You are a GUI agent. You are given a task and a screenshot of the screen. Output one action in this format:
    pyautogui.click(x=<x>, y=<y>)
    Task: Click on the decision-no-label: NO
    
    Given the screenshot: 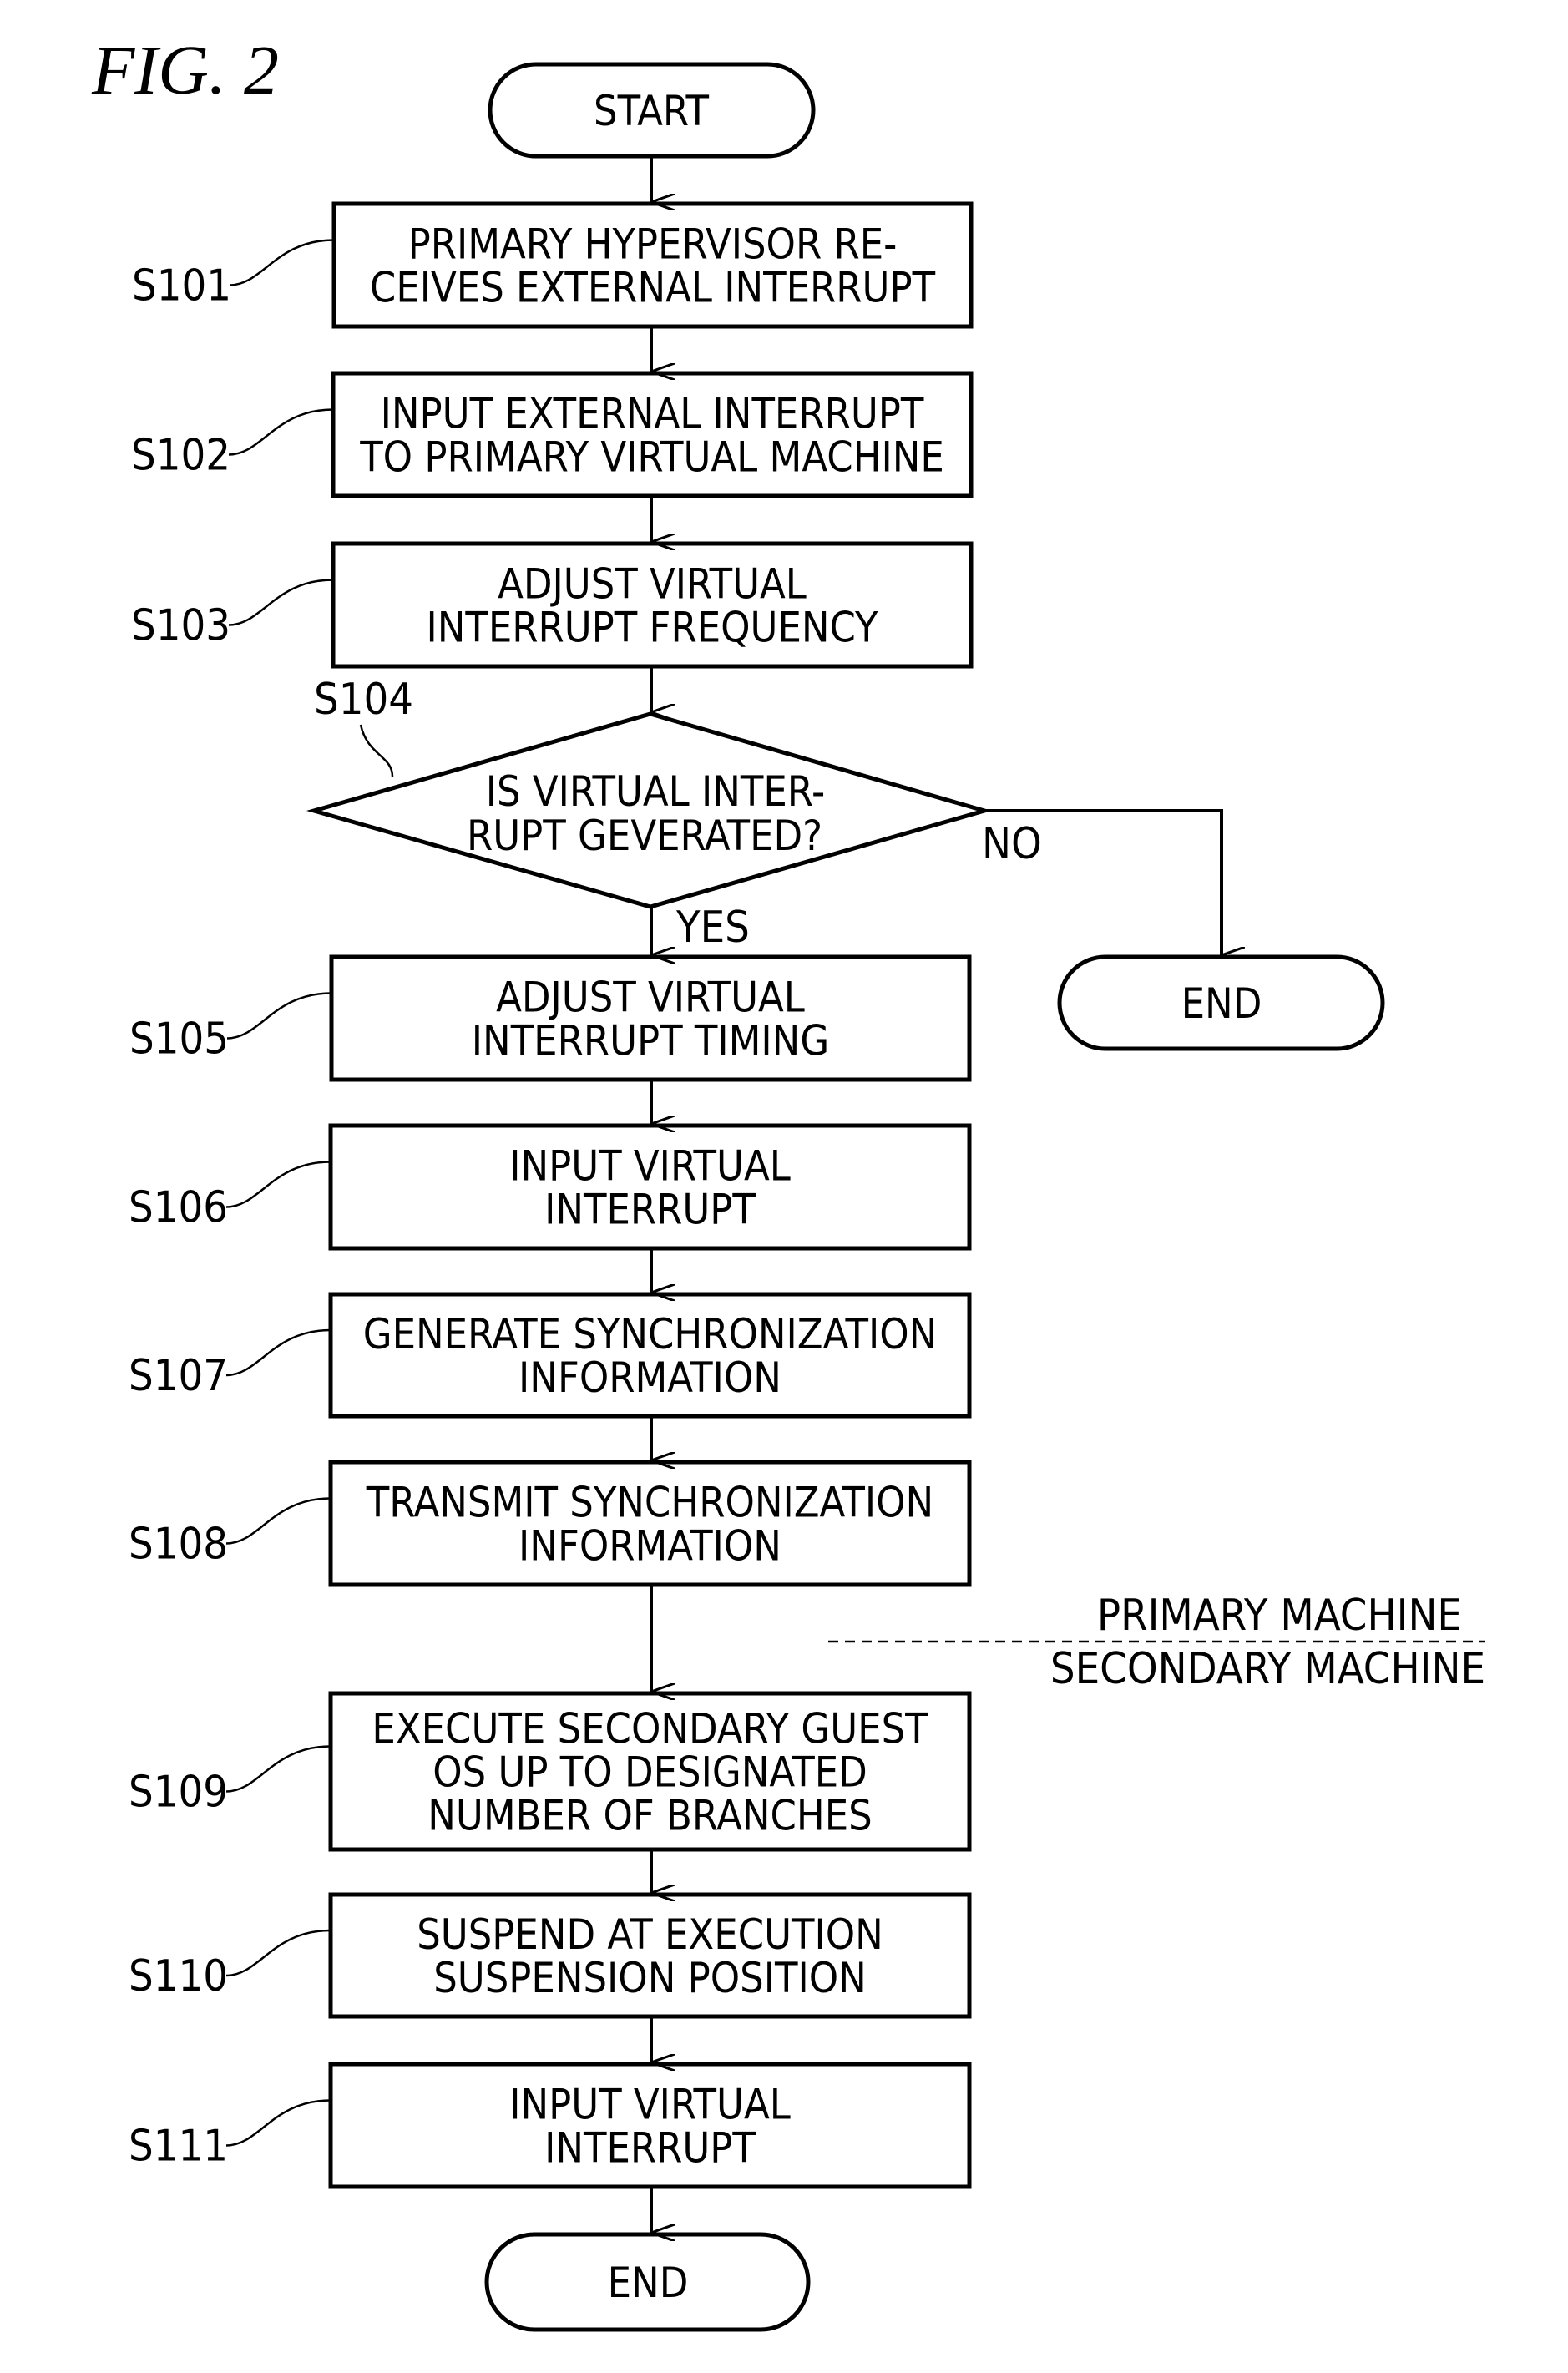 What is the action you would take?
    pyautogui.click(x=1012, y=844)
    